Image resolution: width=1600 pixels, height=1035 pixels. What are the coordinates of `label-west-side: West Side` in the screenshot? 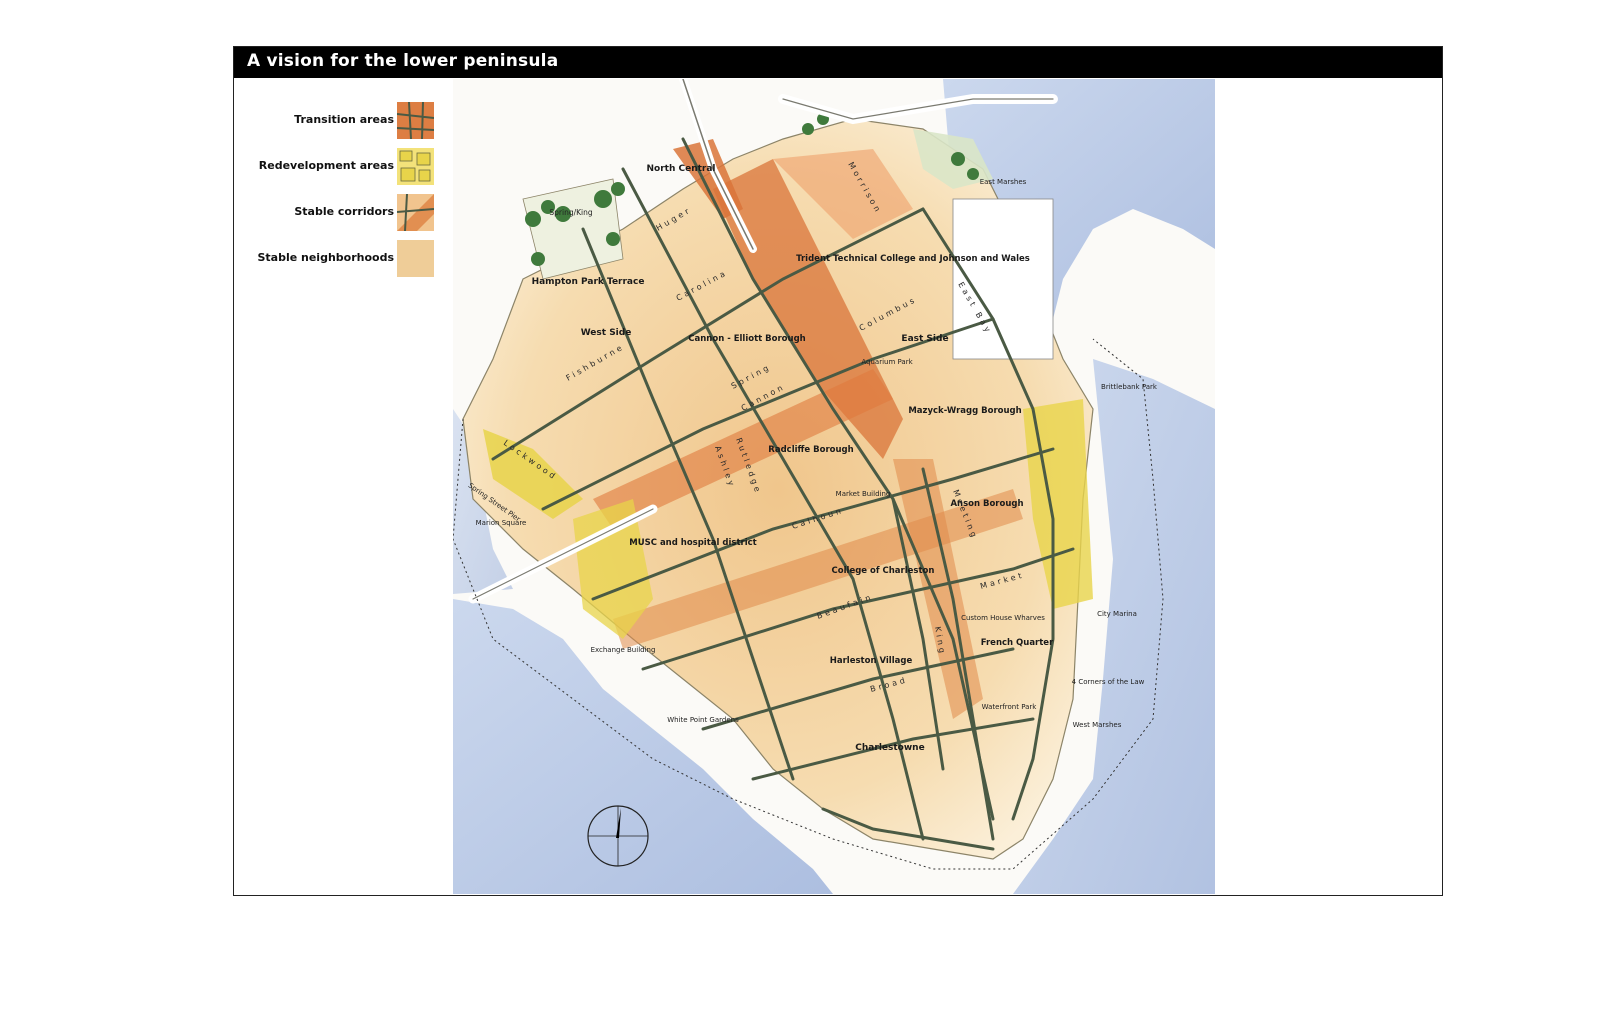 It's located at (606, 333).